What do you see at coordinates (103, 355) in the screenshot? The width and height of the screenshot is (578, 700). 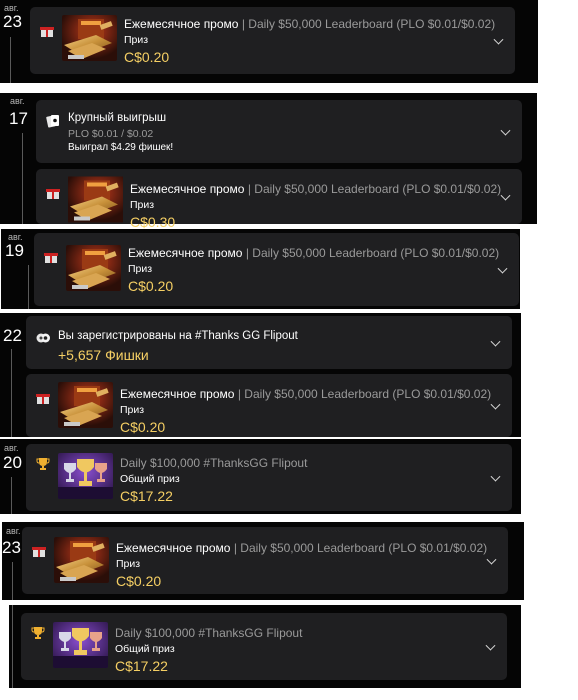 I see `prize-amount: +5,657 Фишки` at bounding box center [103, 355].